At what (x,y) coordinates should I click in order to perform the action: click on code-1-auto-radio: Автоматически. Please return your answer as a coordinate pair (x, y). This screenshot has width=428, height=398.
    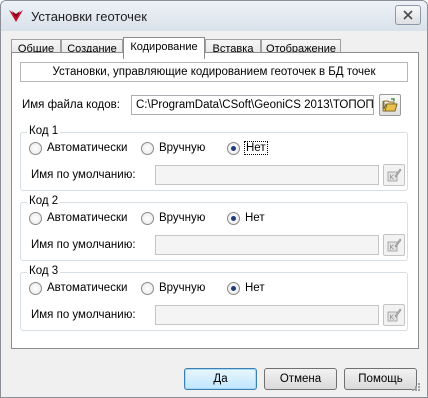
    Looking at the image, I should click on (78, 148).